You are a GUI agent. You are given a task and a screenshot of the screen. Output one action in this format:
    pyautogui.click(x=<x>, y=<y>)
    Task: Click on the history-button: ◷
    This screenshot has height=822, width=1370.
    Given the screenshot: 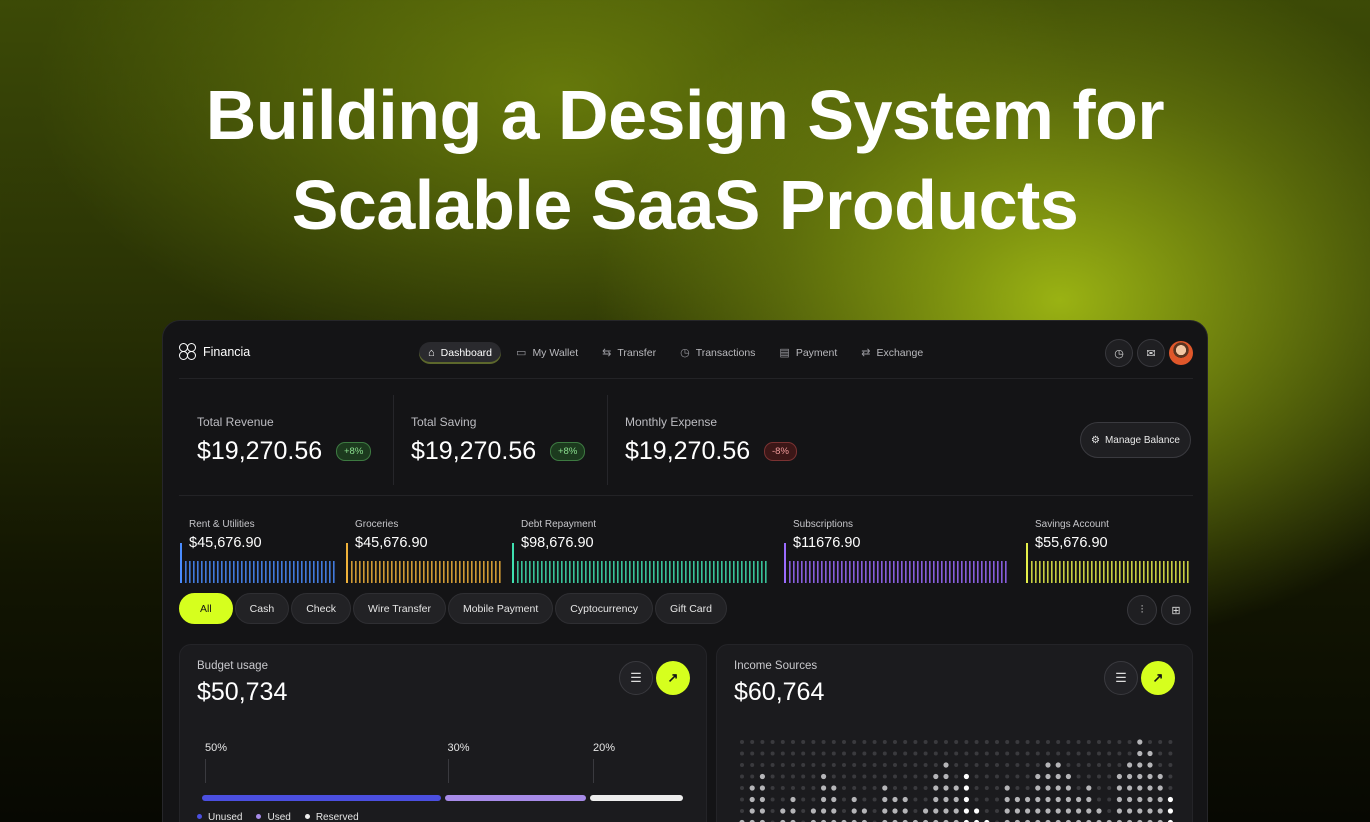 What is the action you would take?
    pyautogui.click(x=1119, y=353)
    